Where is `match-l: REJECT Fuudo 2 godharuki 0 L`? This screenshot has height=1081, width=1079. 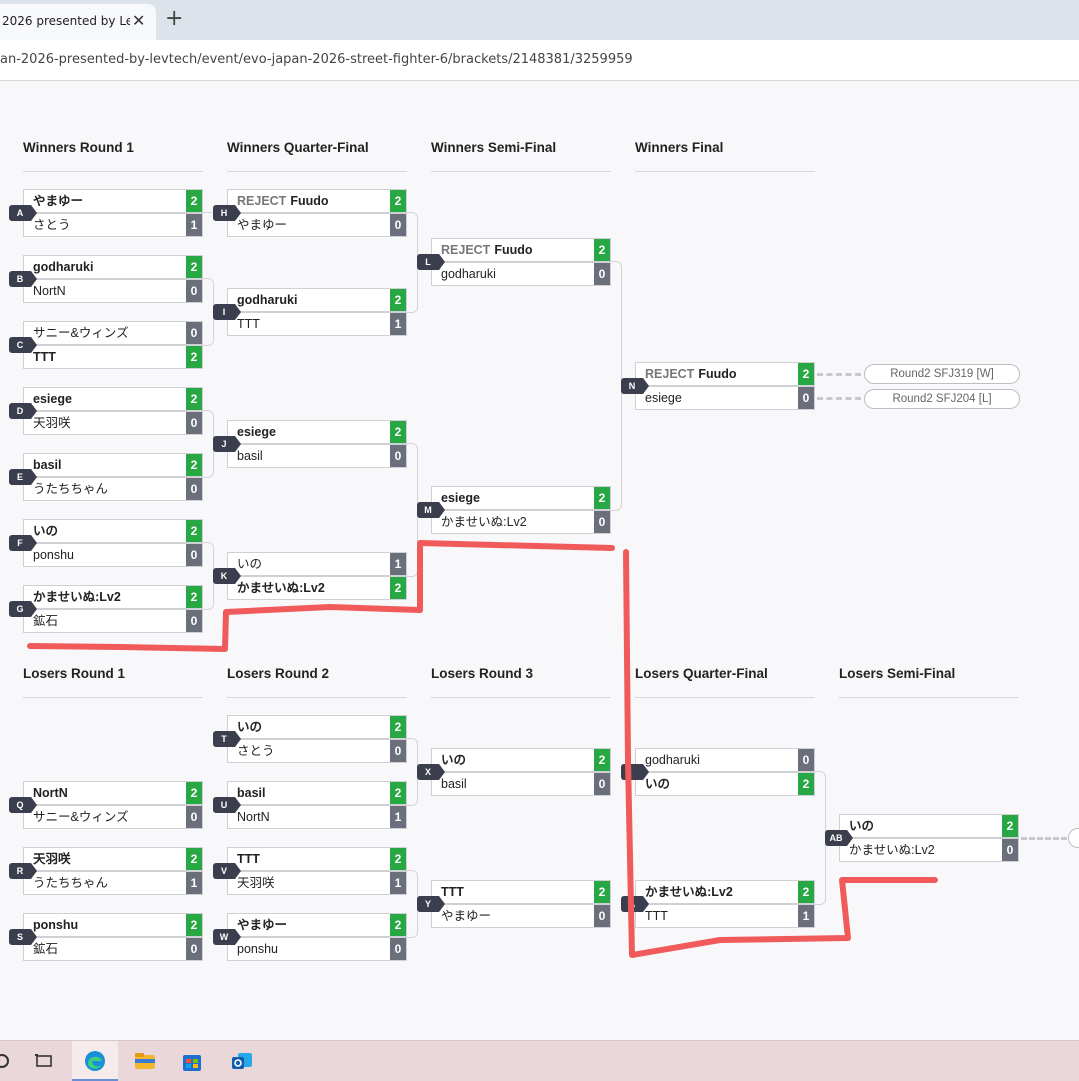 match-l: REJECT Fuudo 2 godharuki 0 L is located at coordinates (514, 262).